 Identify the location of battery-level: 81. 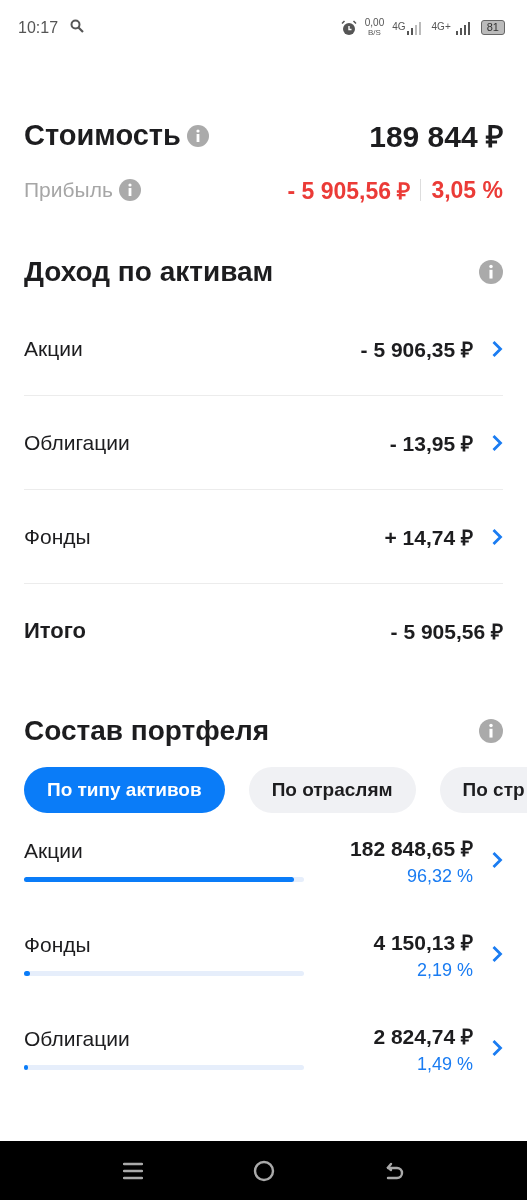
(492, 27).